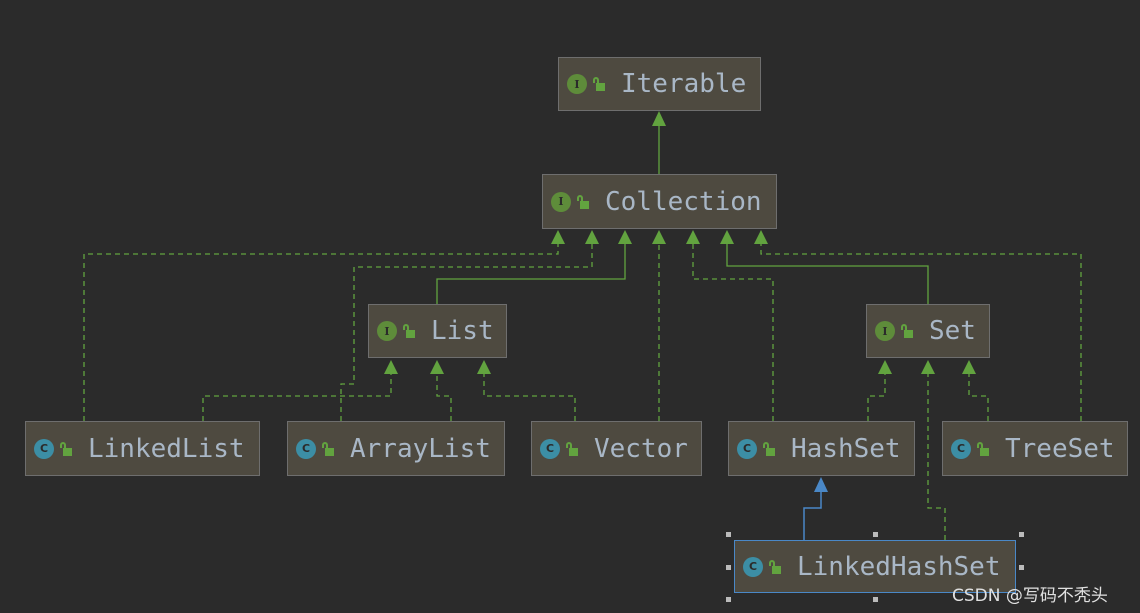 This screenshot has width=1140, height=613. I want to click on edge-vector-list, so click(529, 395).